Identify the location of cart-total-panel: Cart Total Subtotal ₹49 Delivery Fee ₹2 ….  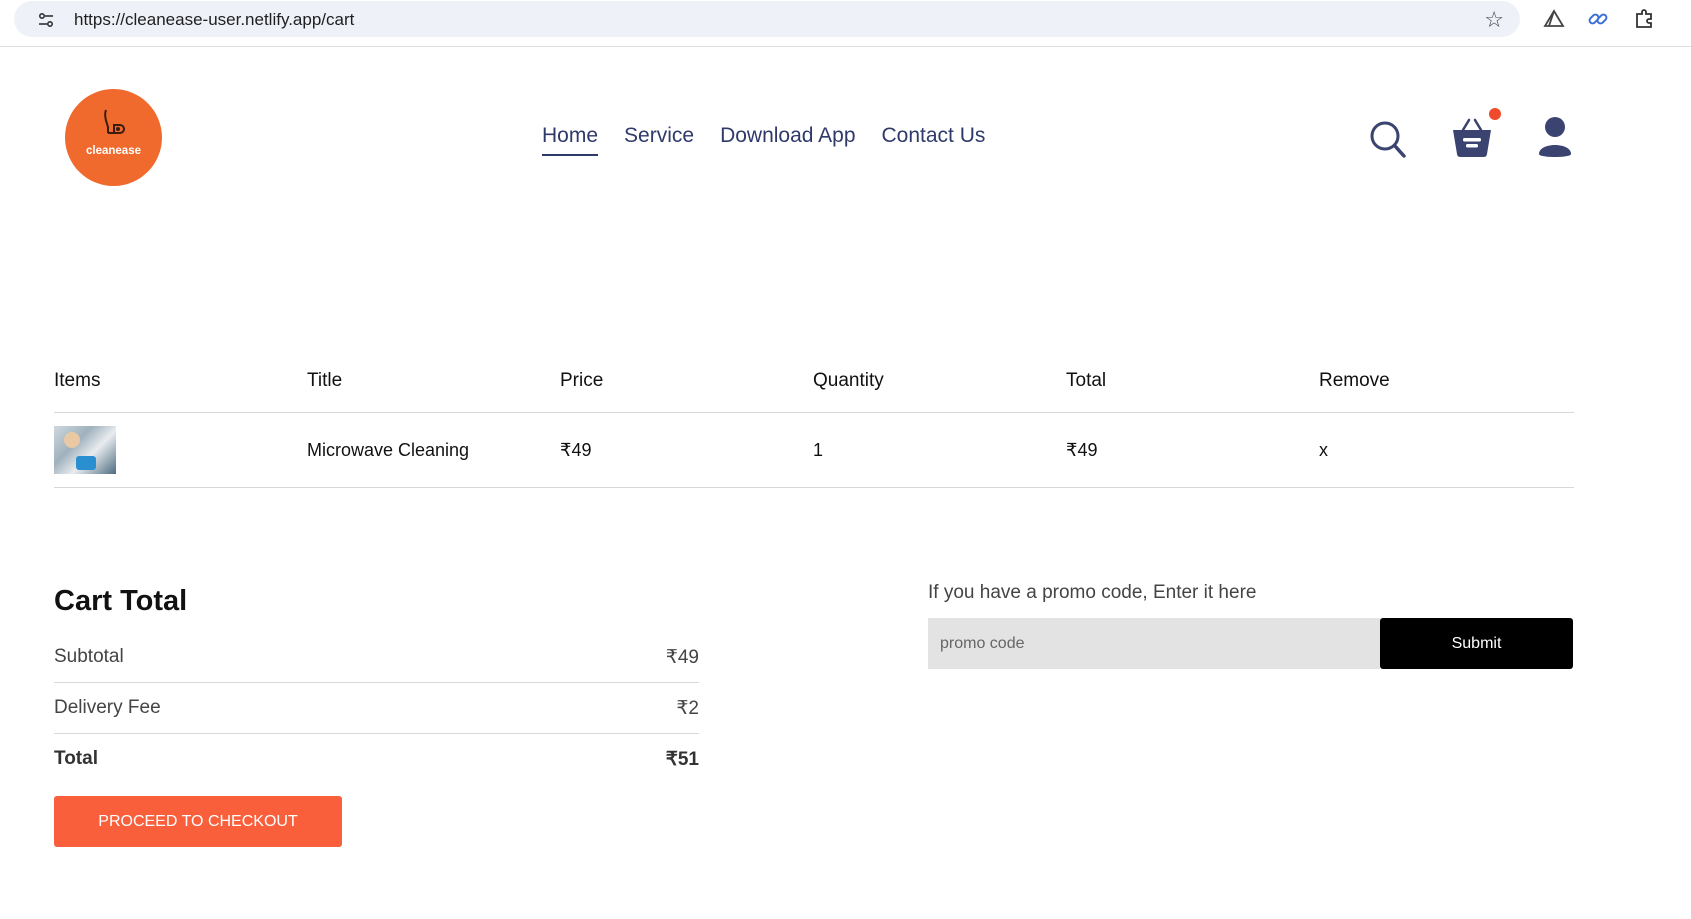
(376, 716).